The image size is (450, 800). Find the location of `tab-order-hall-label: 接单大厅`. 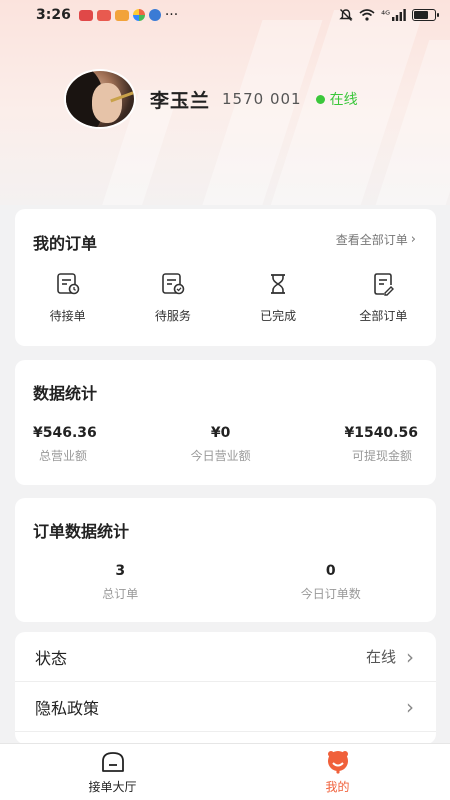

tab-order-hall-label: 接单大厅 is located at coordinates (112, 786).